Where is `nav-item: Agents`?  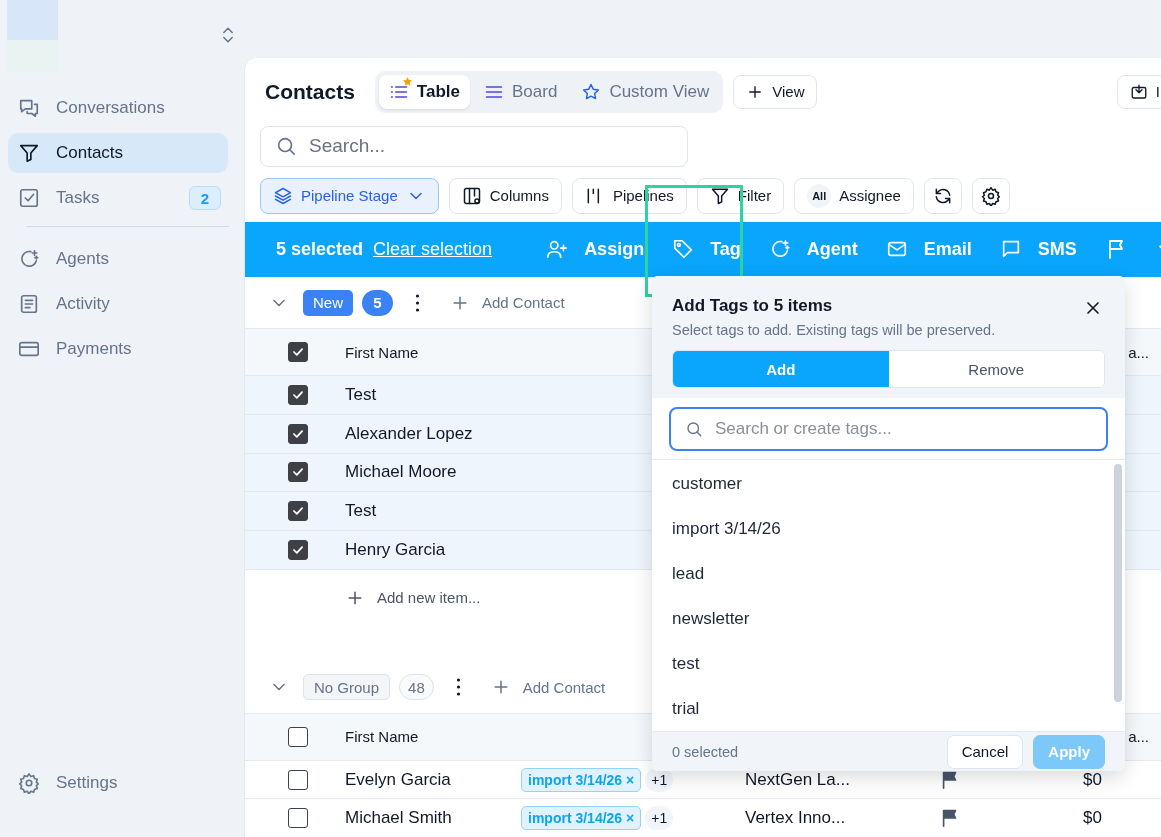
nav-item: Agents is located at coordinates (118, 259).